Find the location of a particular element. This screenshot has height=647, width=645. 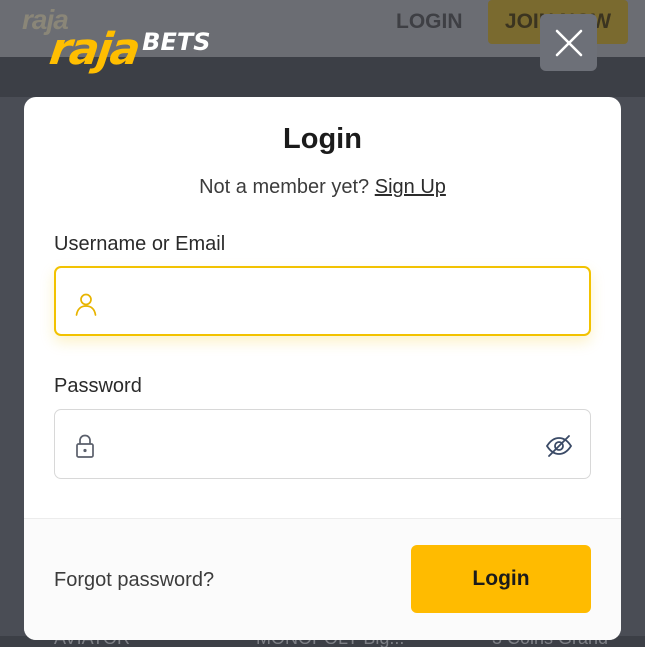

password-field is located at coordinates (322, 444).